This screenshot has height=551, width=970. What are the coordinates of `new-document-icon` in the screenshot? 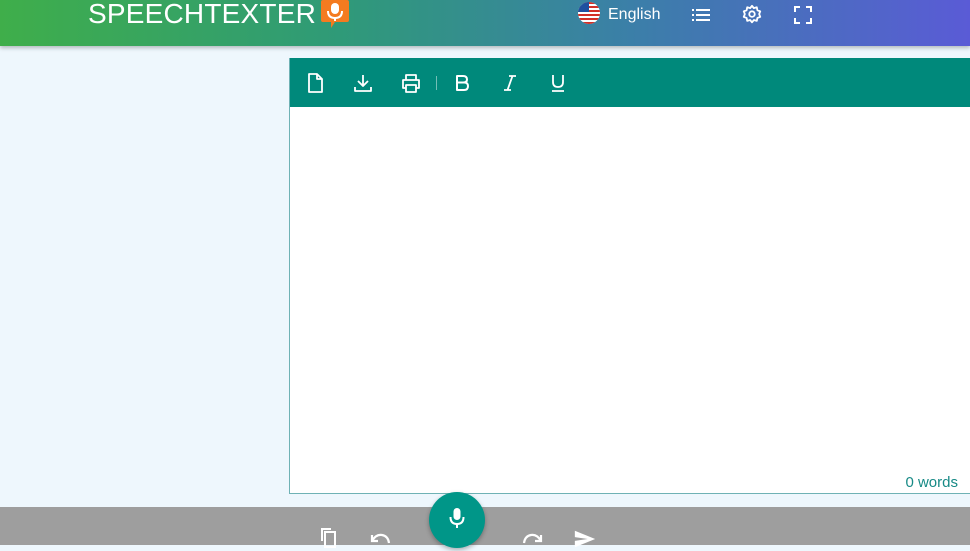 It's located at (315, 83).